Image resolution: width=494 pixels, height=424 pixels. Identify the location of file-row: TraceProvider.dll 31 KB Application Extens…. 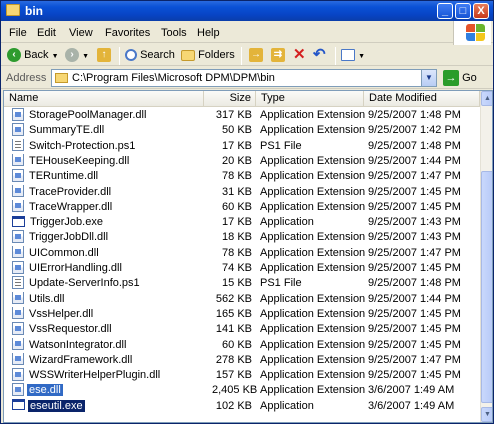
(242, 192).